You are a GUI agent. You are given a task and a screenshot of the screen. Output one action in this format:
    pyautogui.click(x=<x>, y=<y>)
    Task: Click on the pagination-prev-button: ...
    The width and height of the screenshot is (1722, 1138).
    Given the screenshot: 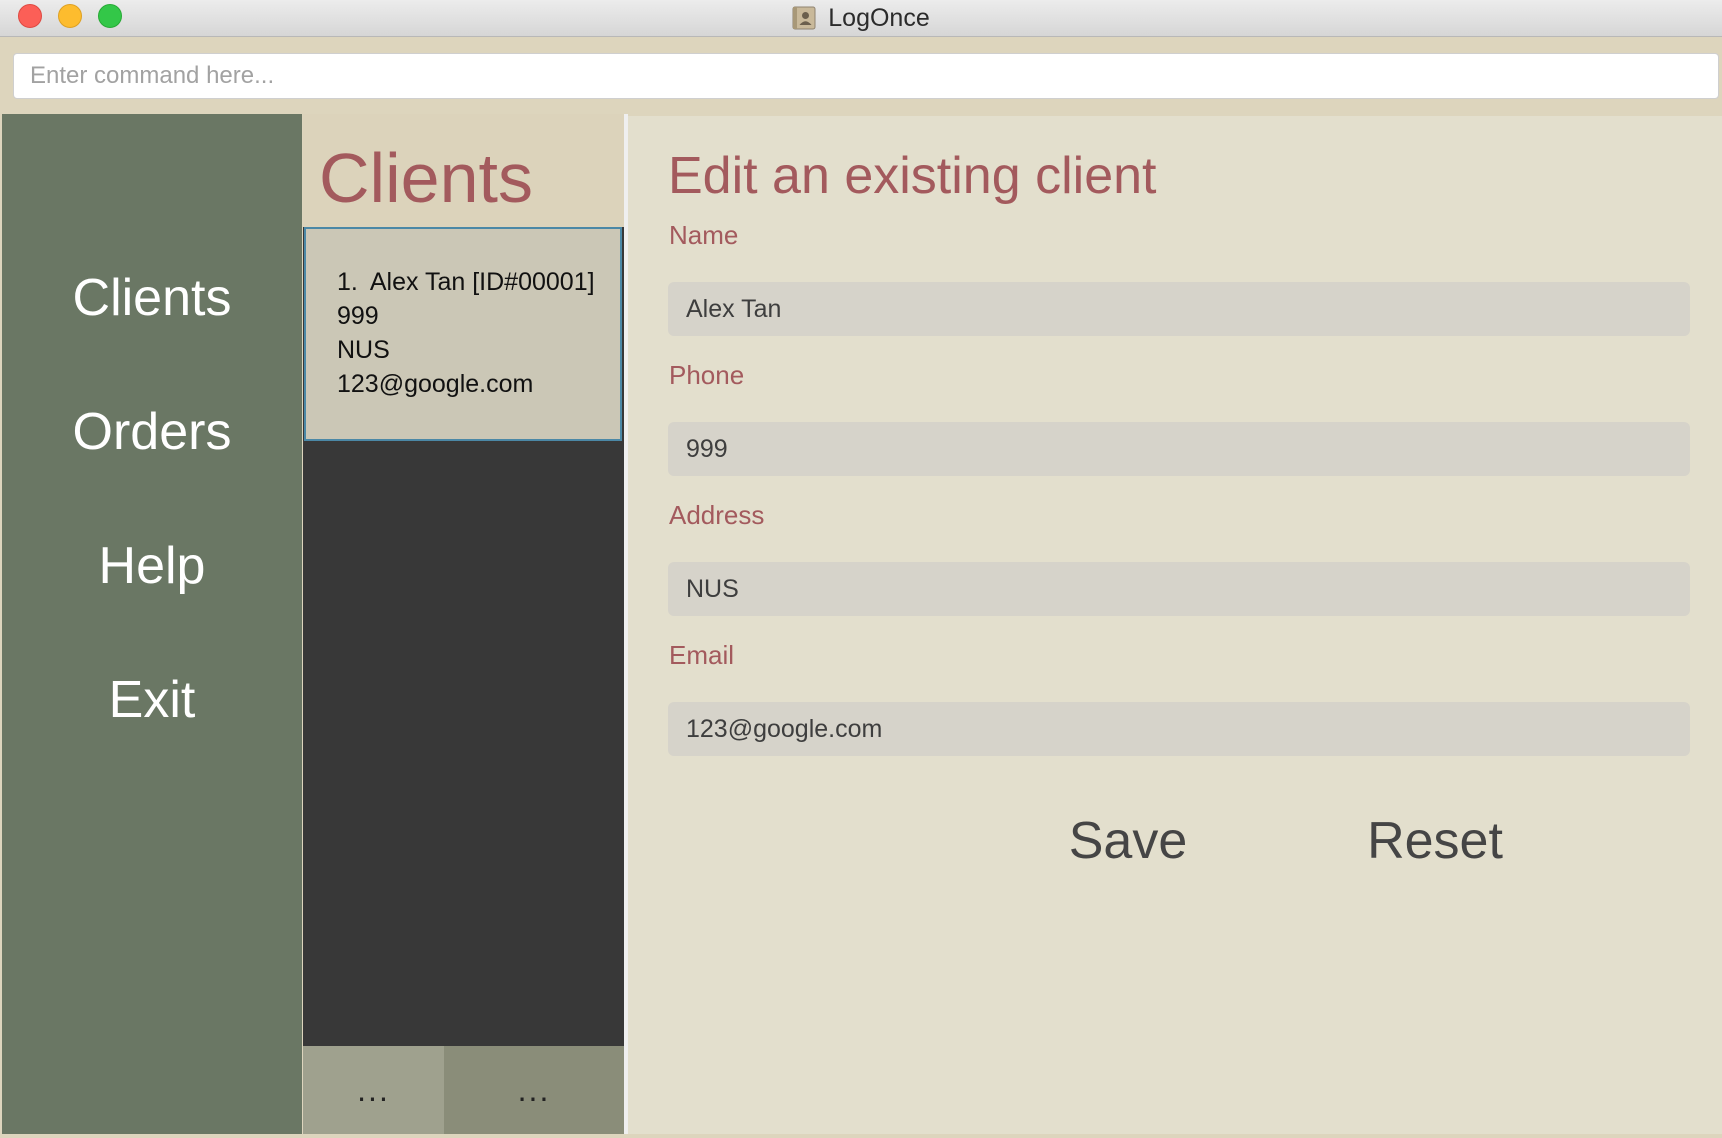 What is the action you would take?
    pyautogui.click(x=373, y=1090)
    